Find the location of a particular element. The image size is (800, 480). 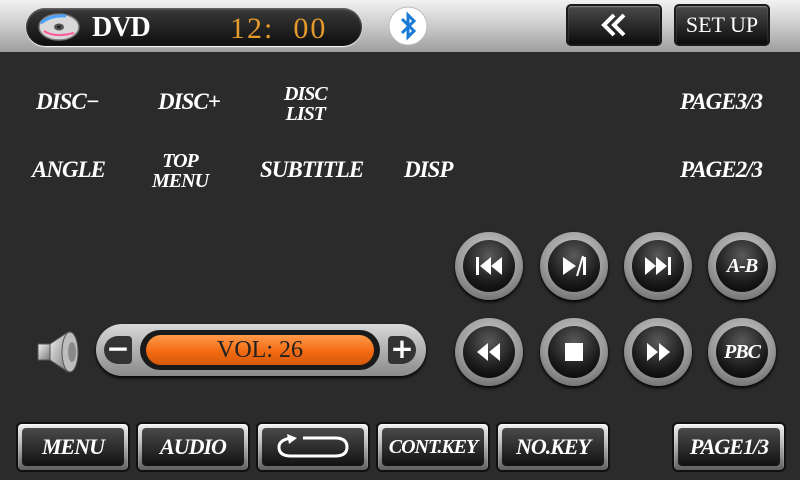

ab-label: A-B is located at coordinates (742, 265).